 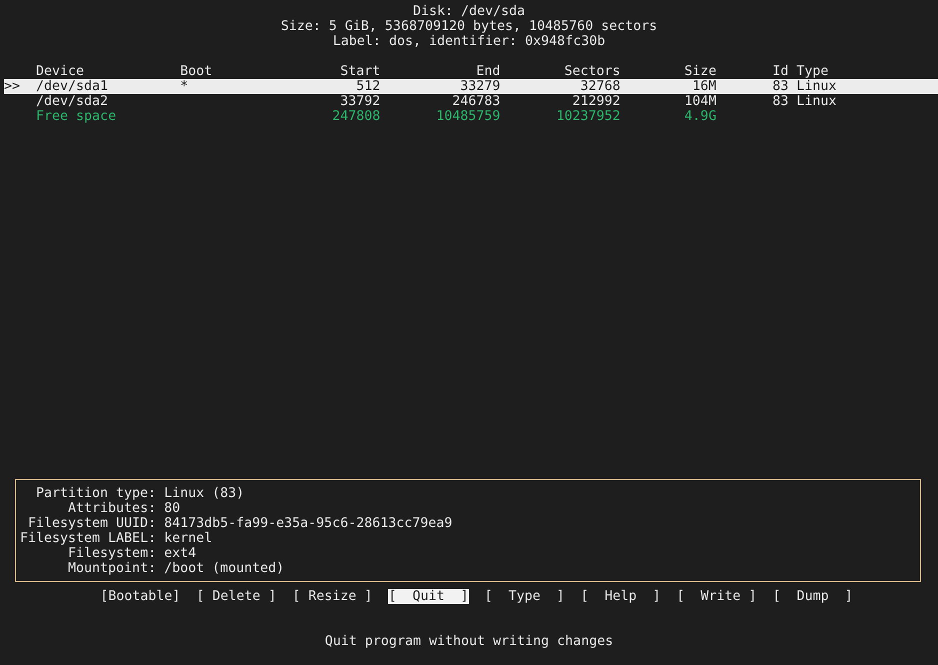 I want to click on field-label: Partition type:, so click(x=96, y=493).